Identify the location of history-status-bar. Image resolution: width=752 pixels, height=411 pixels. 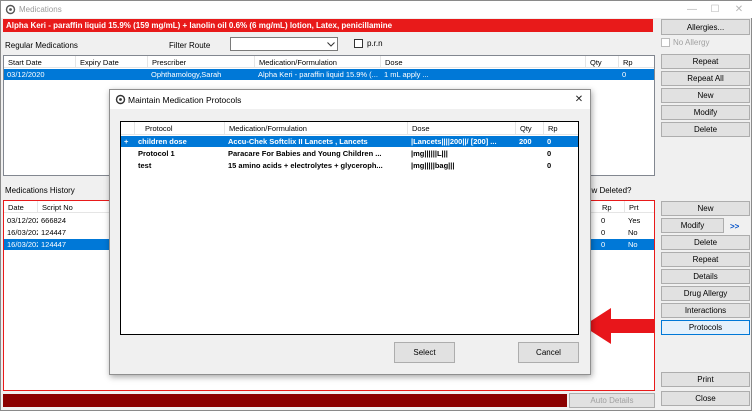
(285, 400).